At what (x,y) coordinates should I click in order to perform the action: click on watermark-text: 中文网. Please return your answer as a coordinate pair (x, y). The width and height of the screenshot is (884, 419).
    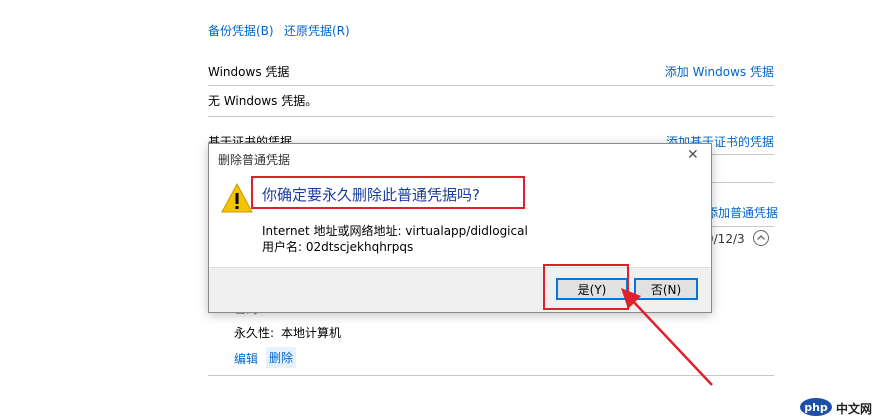
    Looking at the image, I should click on (854, 409).